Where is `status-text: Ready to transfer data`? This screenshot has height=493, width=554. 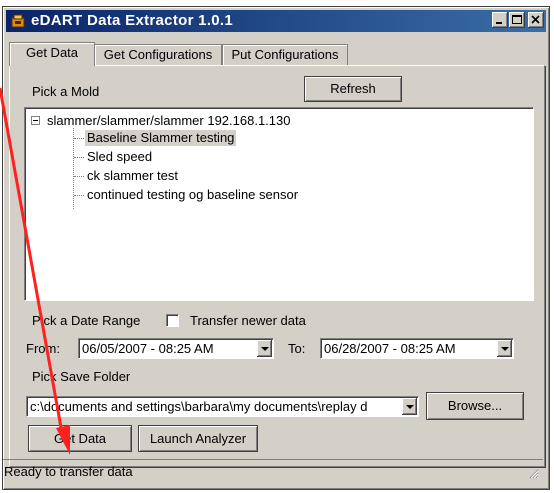 status-text: Ready to transfer data is located at coordinates (68, 471).